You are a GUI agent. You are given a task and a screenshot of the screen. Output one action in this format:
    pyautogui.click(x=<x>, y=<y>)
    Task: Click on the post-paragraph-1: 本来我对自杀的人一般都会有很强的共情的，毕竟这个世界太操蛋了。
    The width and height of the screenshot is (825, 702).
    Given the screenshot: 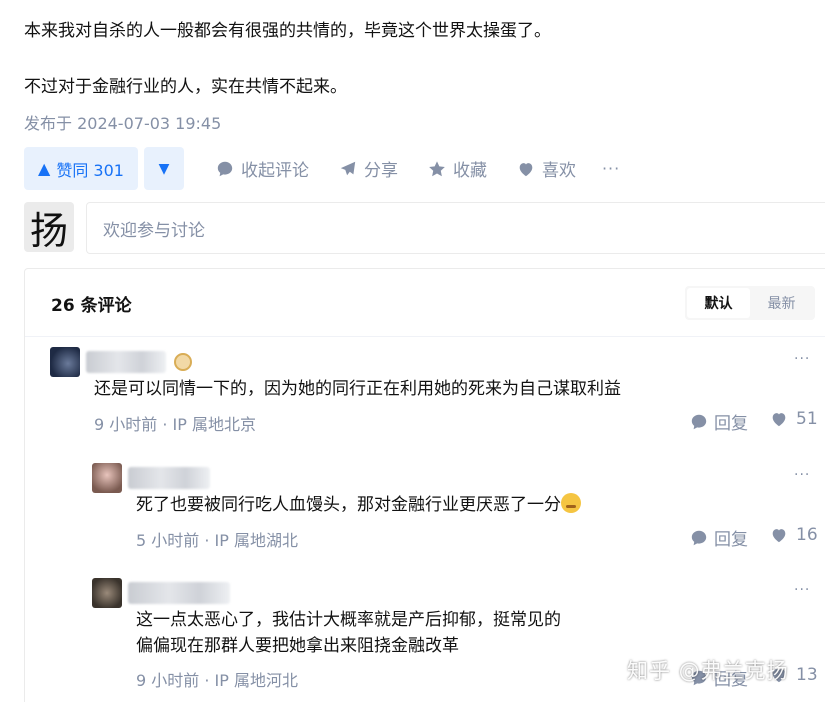 What is the action you would take?
    pyautogui.click(x=287, y=31)
    